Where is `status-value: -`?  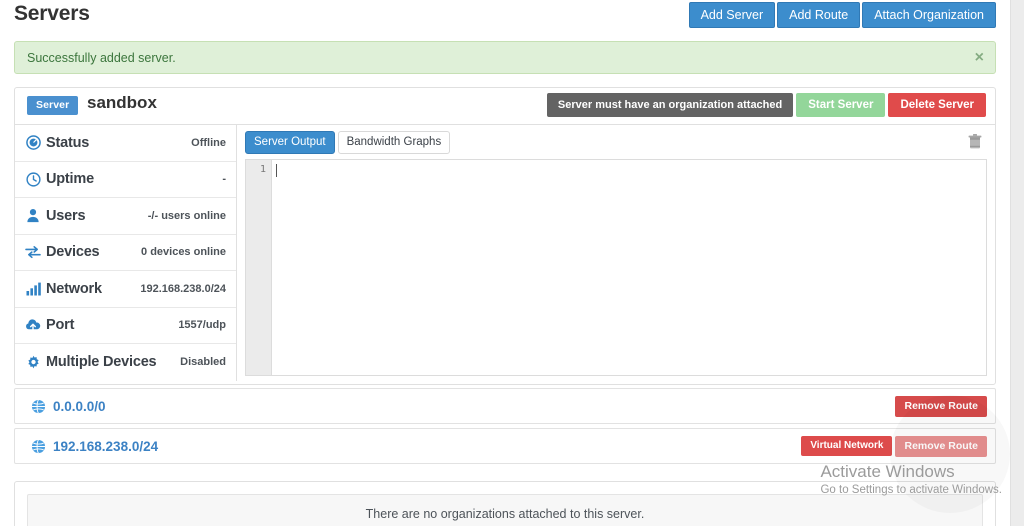 status-value: - is located at coordinates (224, 179).